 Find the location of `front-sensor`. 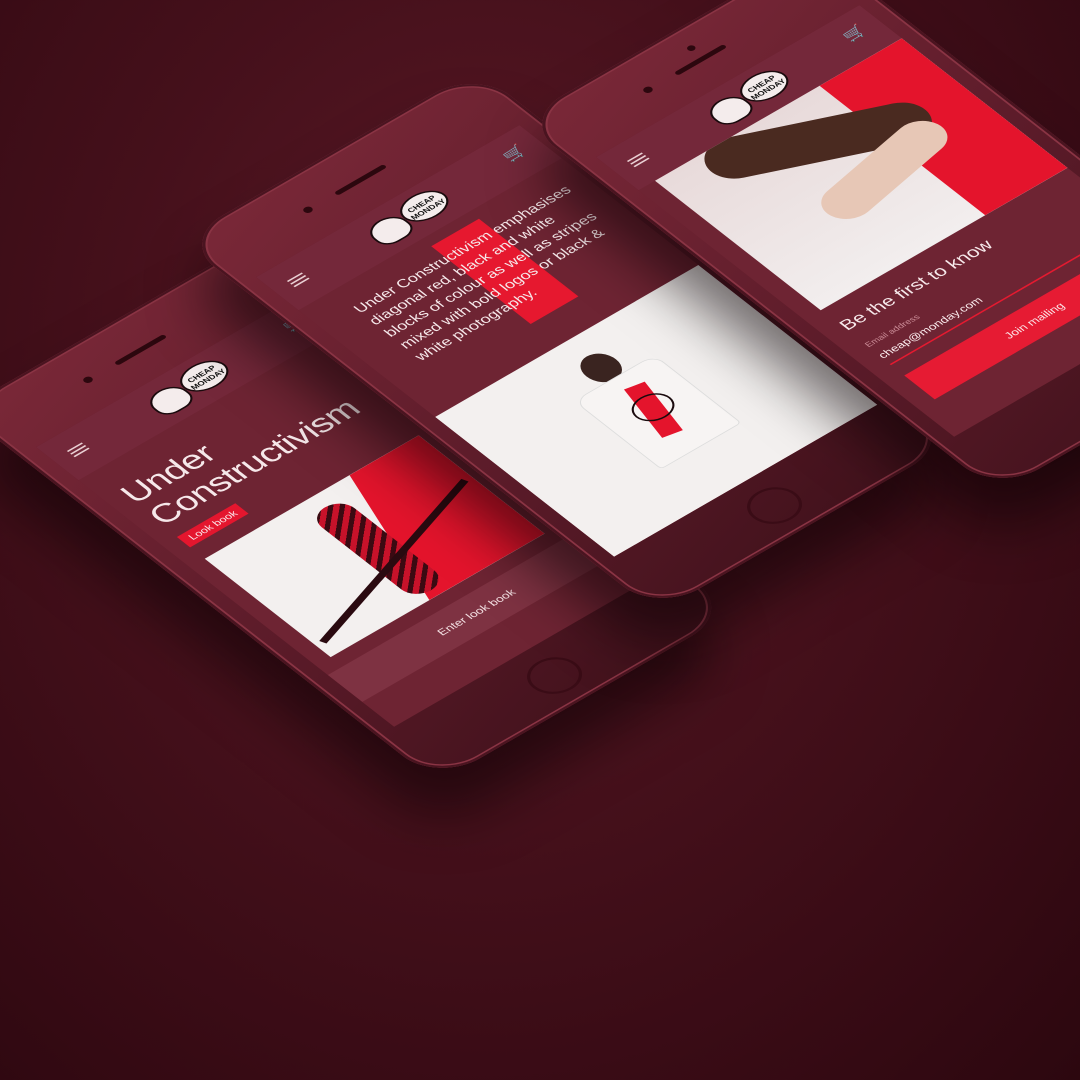

front-sensor is located at coordinates (648, 90).